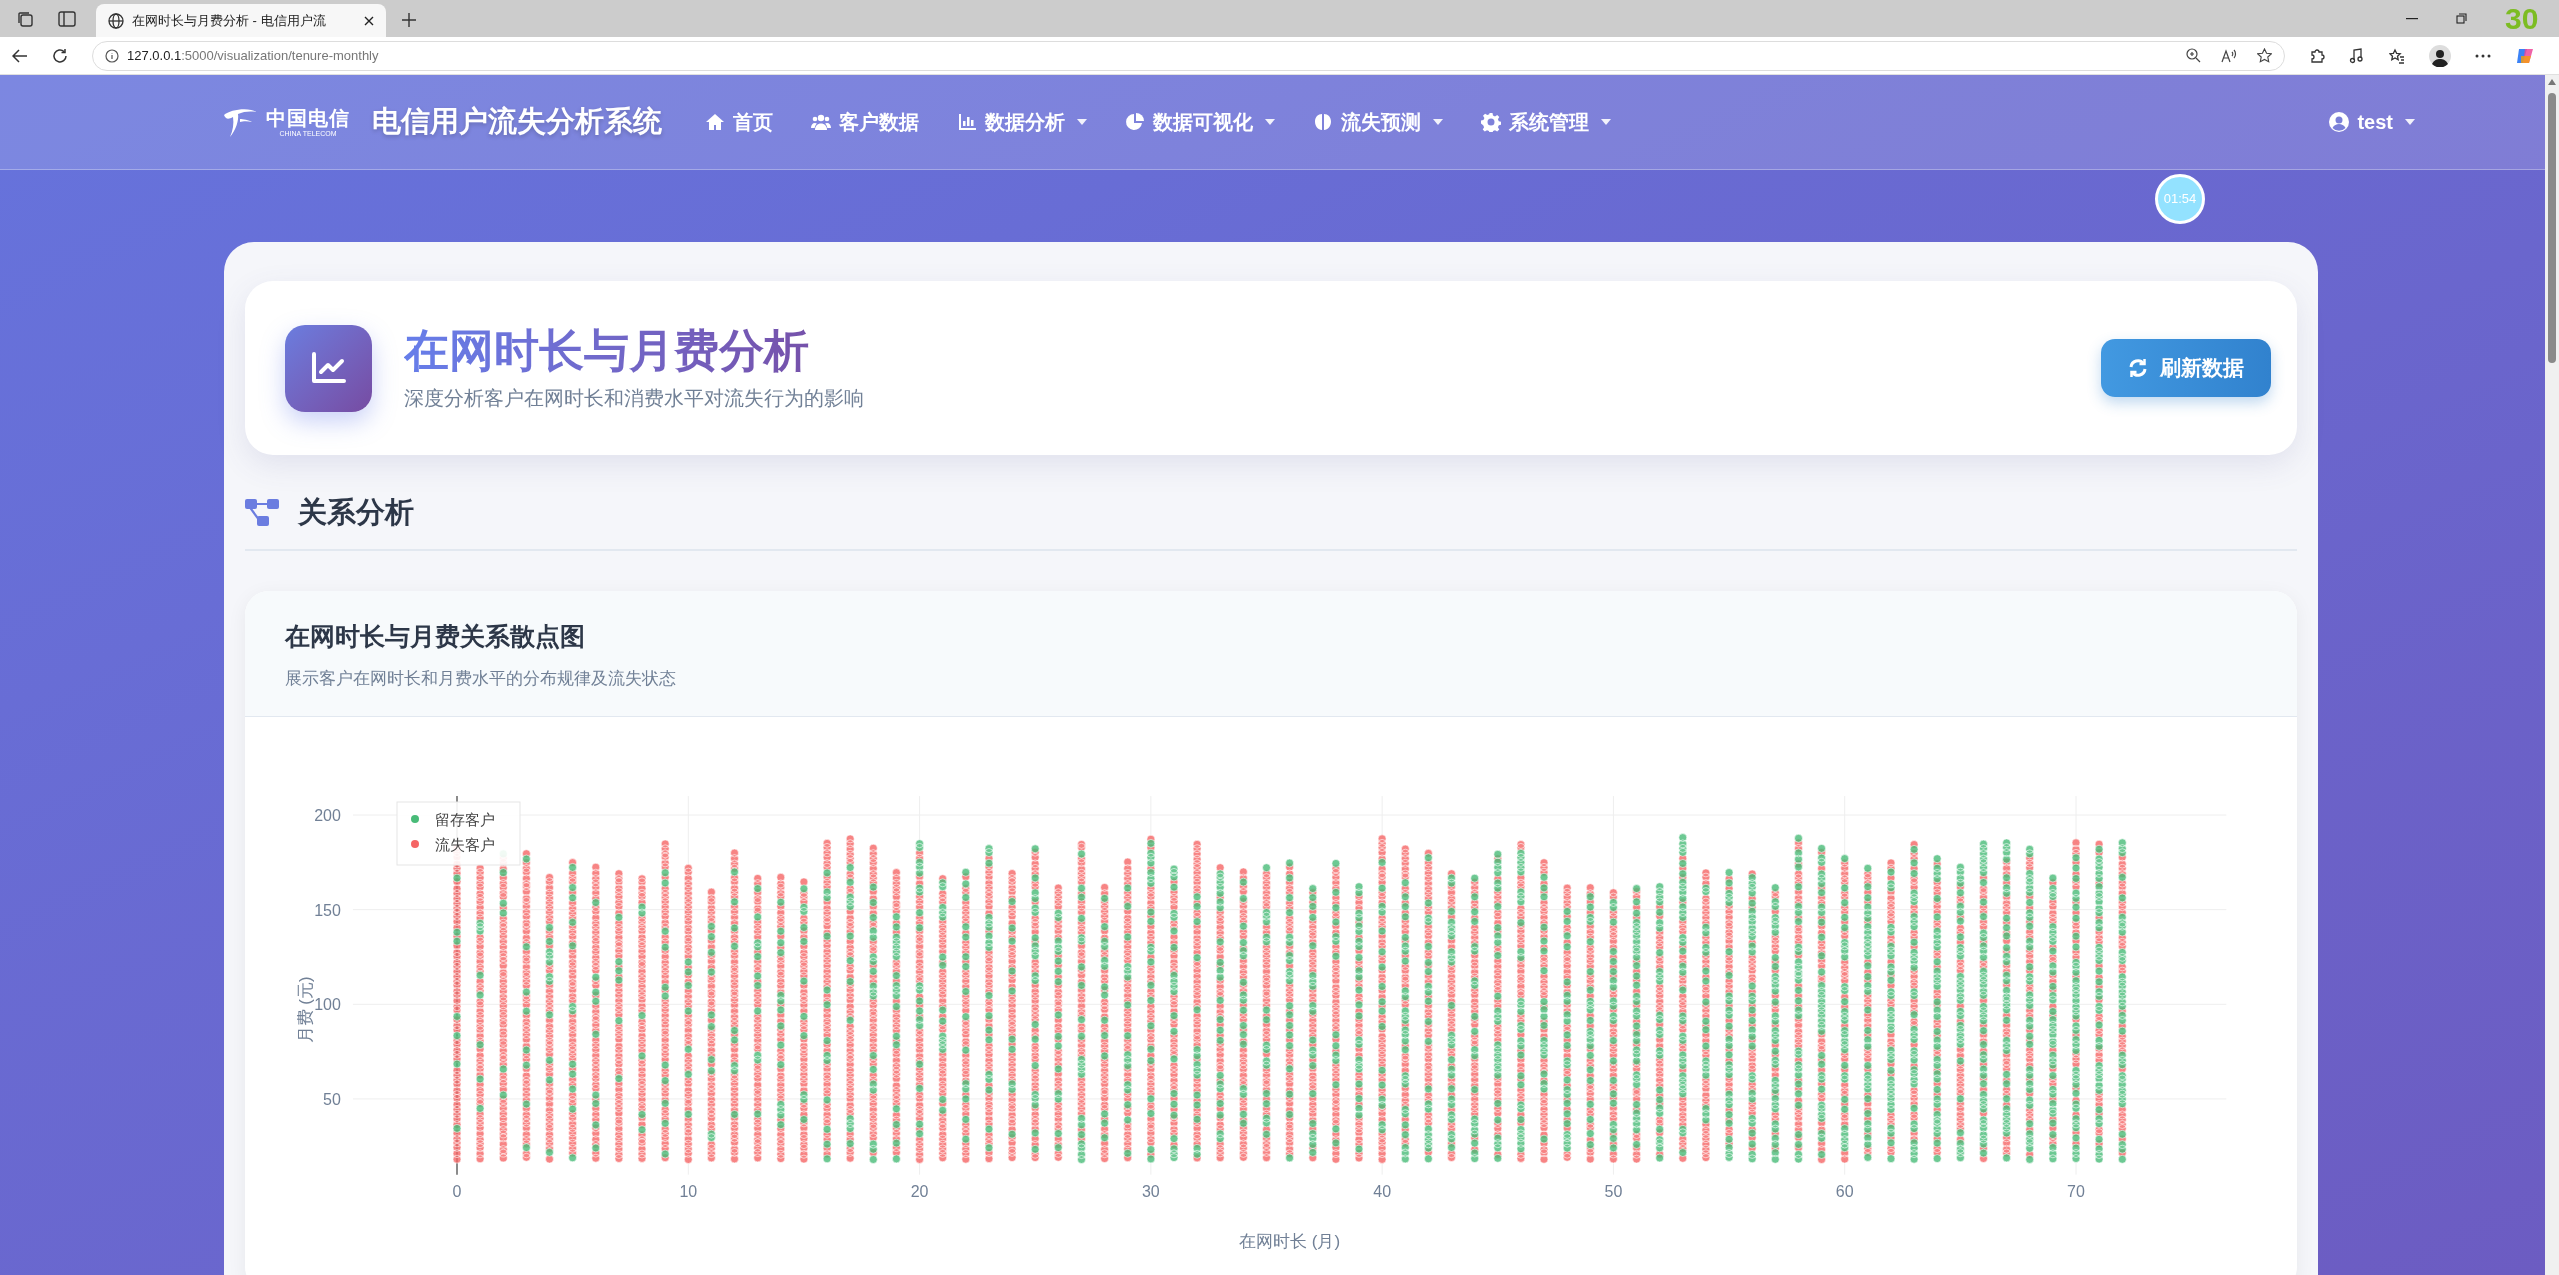 Image resolution: width=2559 pixels, height=1275 pixels. Describe the element at coordinates (305, 1010) in the screenshot. I see `y-axis-title: 月费 (元)` at that location.